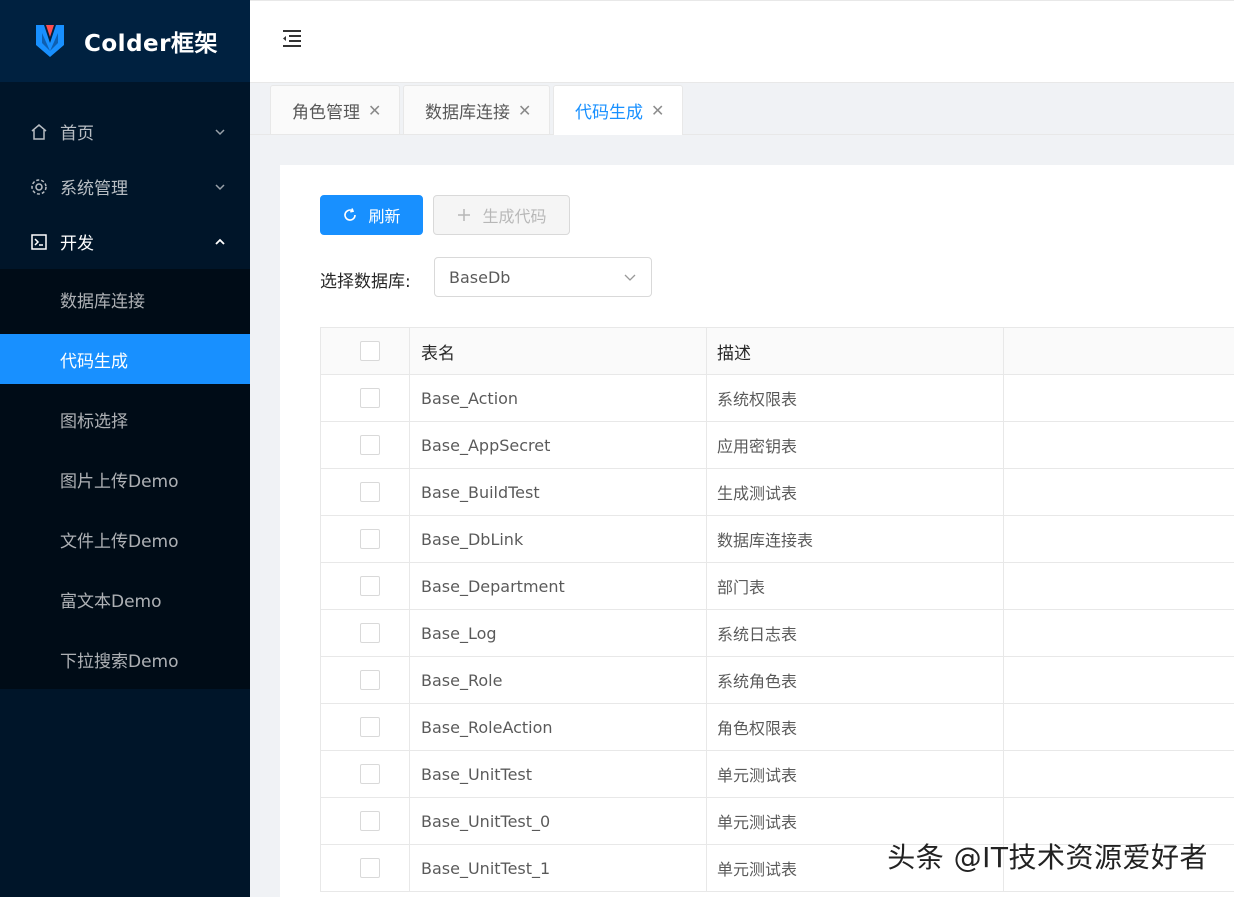 The width and height of the screenshot is (1234, 897). I want to click on plus-icon, so click(464, 215).